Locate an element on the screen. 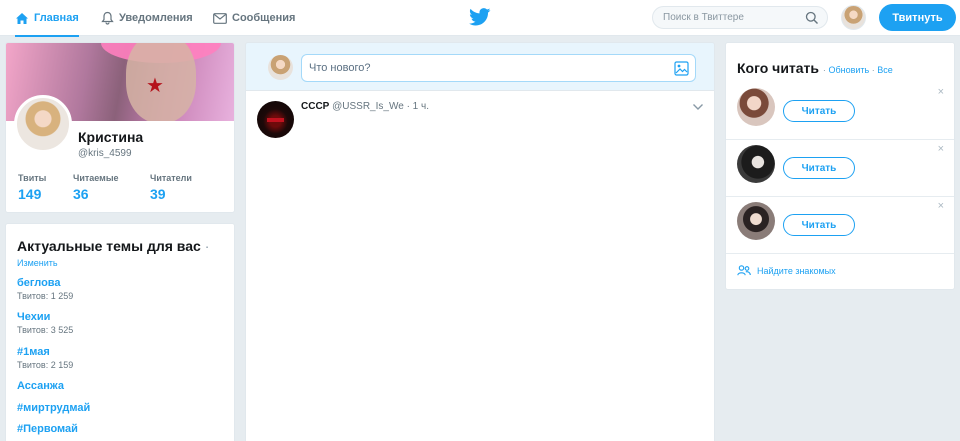 This screenshot has width=960, height=441. profile-name: Кристина is located at coordinates (110, 137).